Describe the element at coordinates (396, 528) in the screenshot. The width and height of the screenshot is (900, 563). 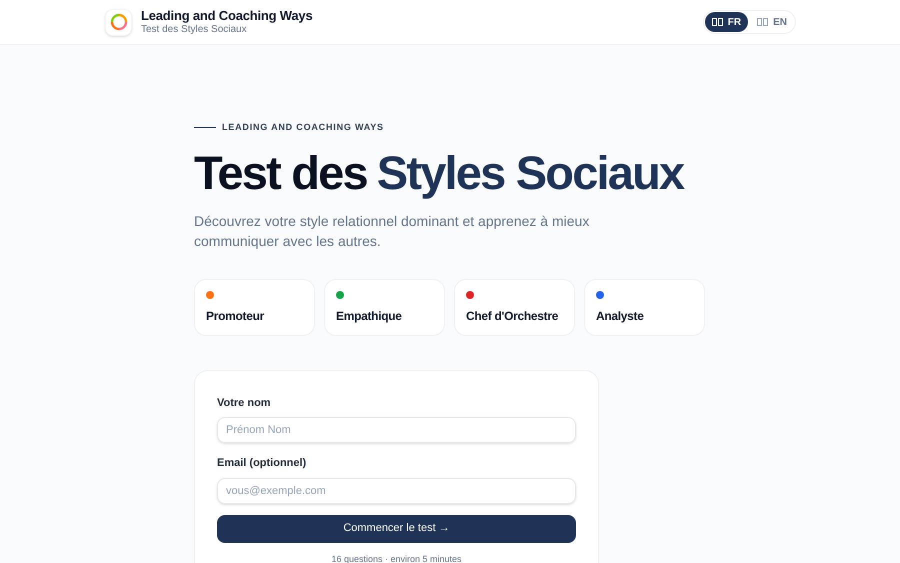
I see `start-test-button: Commencer le test →` at that location.